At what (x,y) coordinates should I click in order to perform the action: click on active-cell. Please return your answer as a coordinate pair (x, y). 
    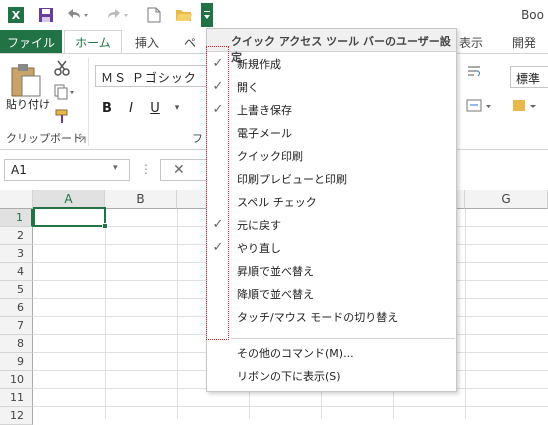
    Looking at the image, I should click on (69, 217).